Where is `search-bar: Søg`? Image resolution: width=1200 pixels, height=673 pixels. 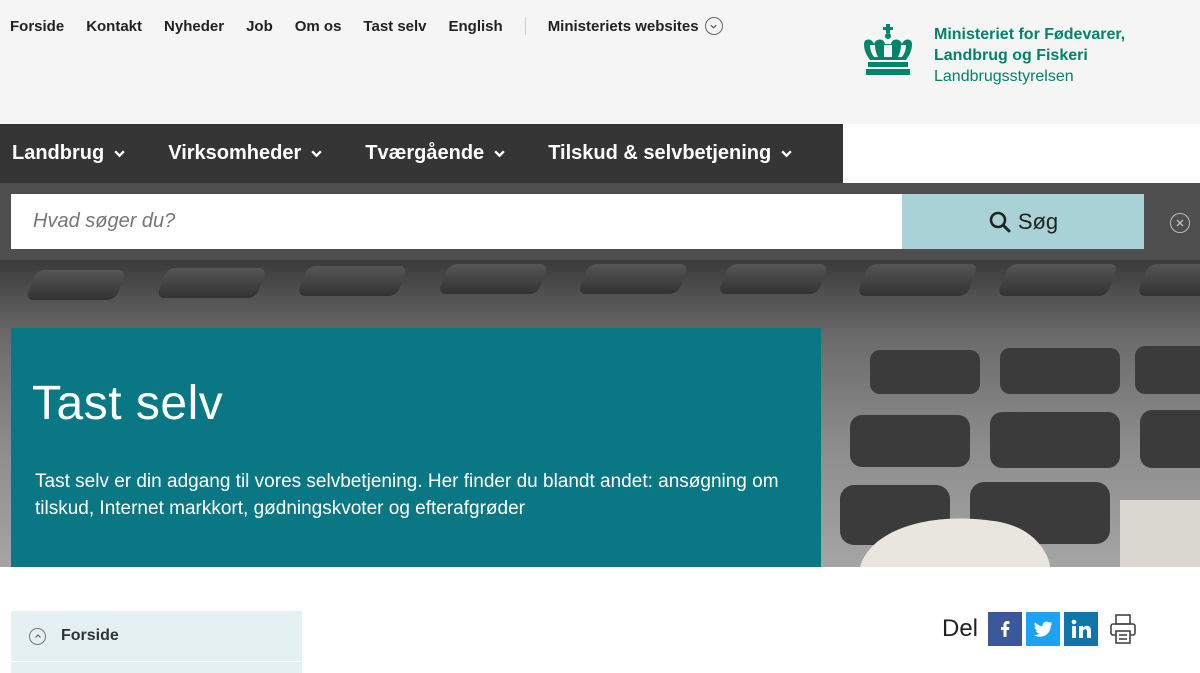 search-bar: Søg is located at coordinates (600, 221).